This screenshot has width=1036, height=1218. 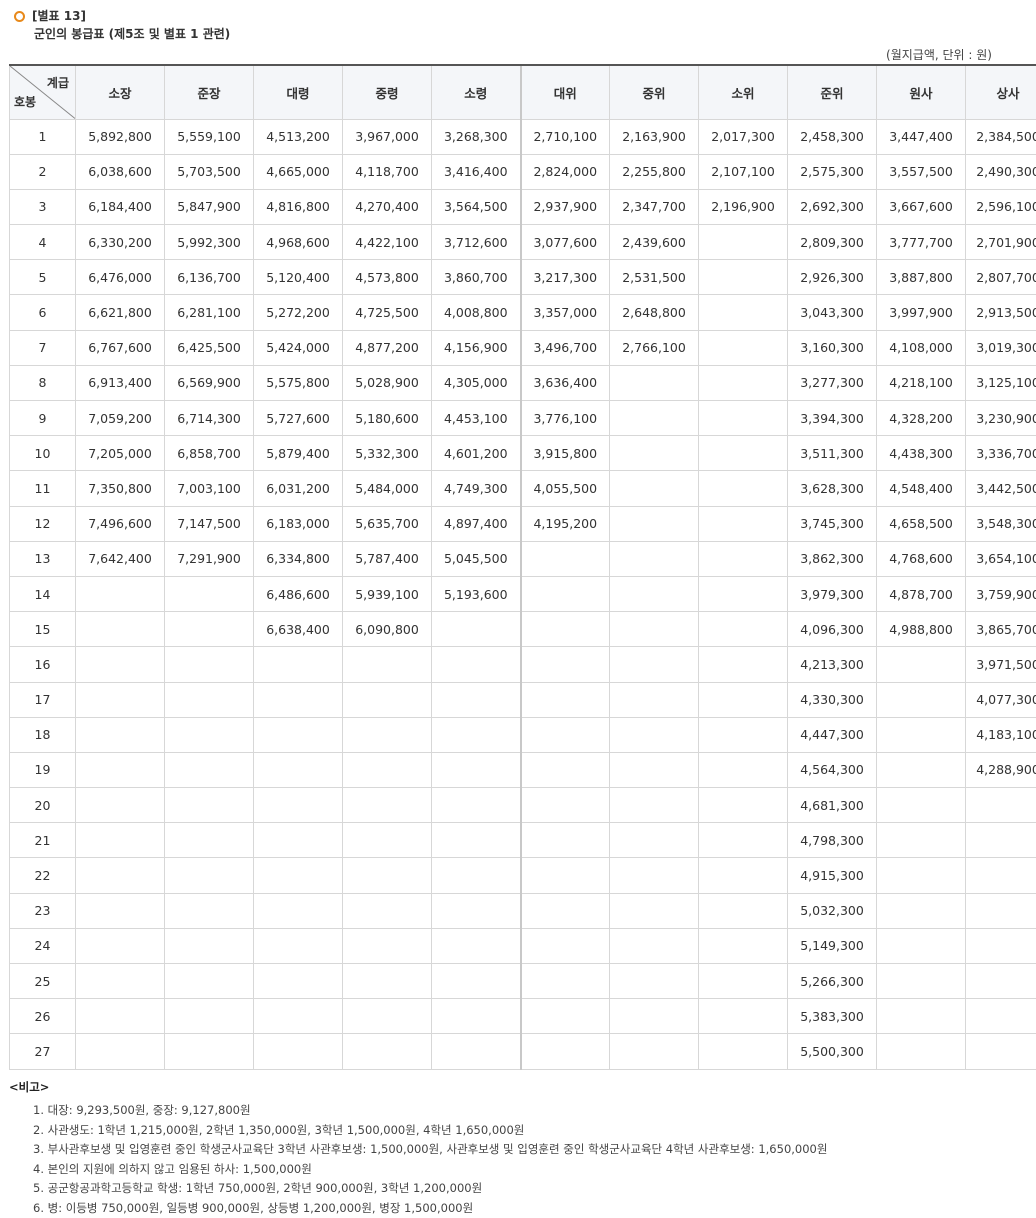 I want to click on salary-cell: 3,636,400, so click(x=564, y=383).